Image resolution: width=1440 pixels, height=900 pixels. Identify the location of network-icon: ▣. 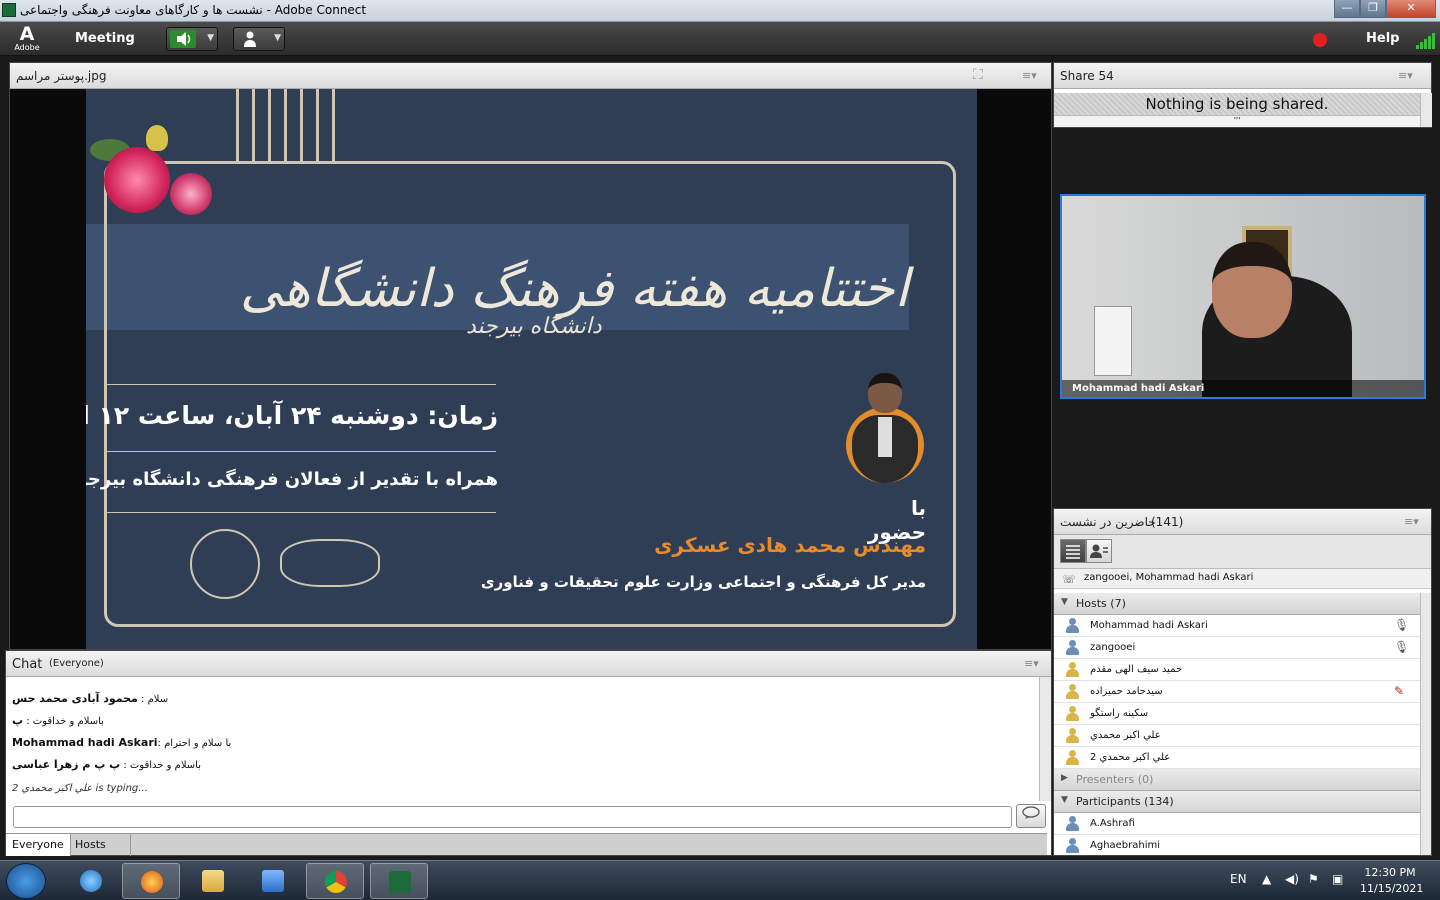
(1337, 879).